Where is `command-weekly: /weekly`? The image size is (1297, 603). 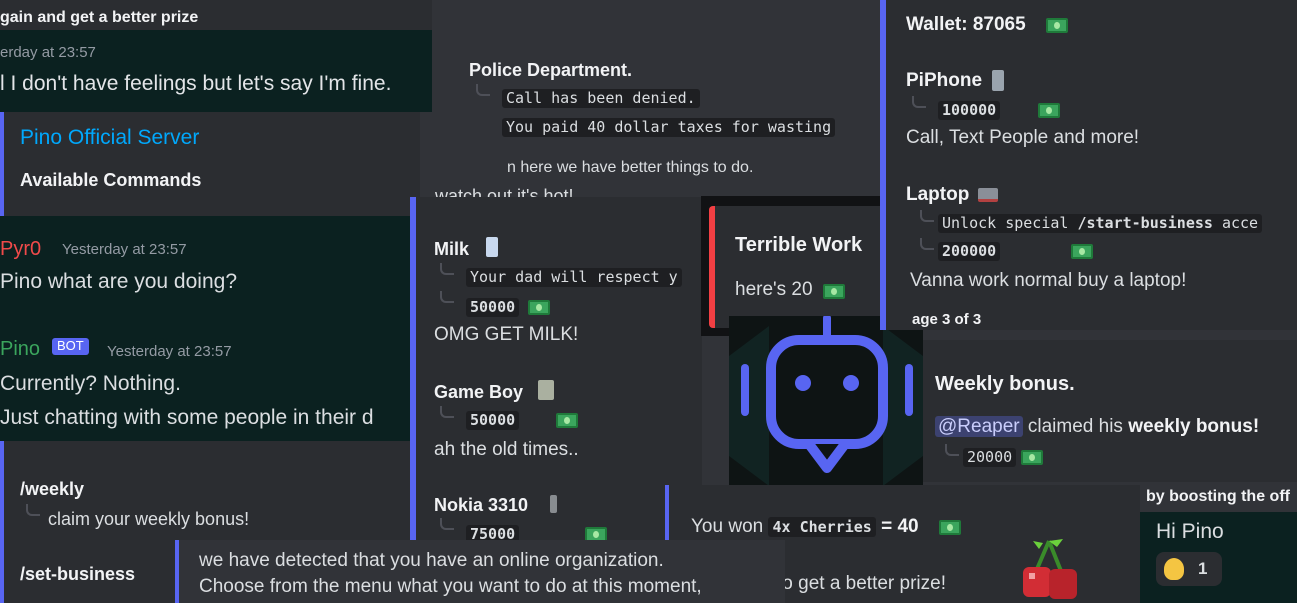
command-weekly: /weekly is located at coordinates (52, 489).